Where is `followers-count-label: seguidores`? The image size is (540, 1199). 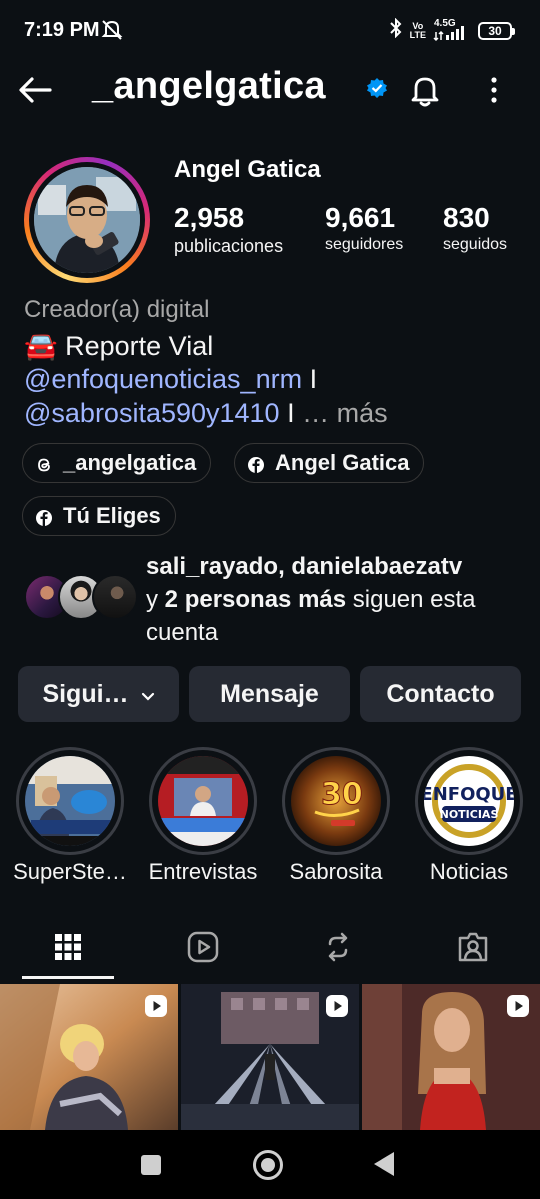 followers-count-label: seguidores is located at coordinates (364, 244).